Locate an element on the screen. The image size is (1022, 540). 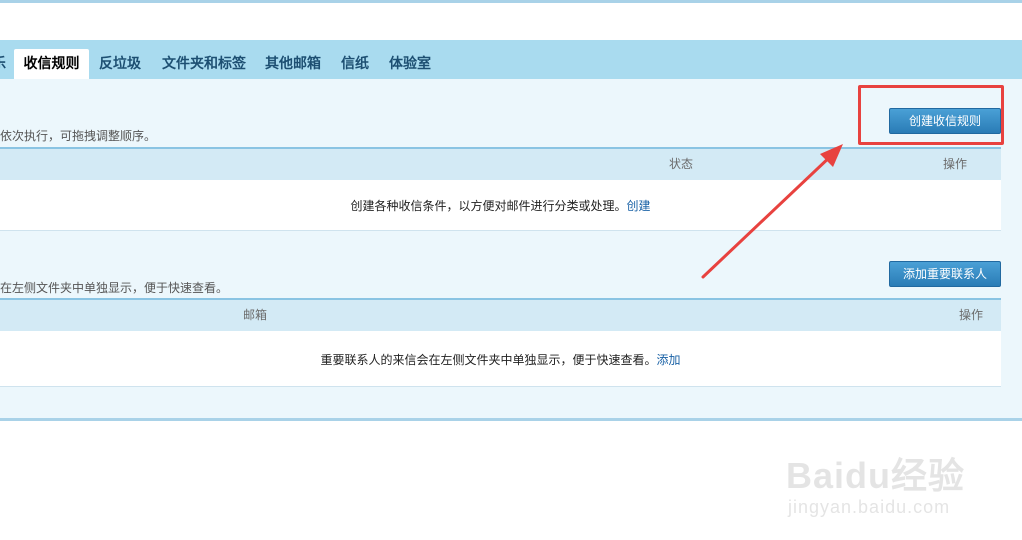
contacts-description: 在左侧文件夹中单独显示，便于快速查看。 is located at coordinates (114, 288).